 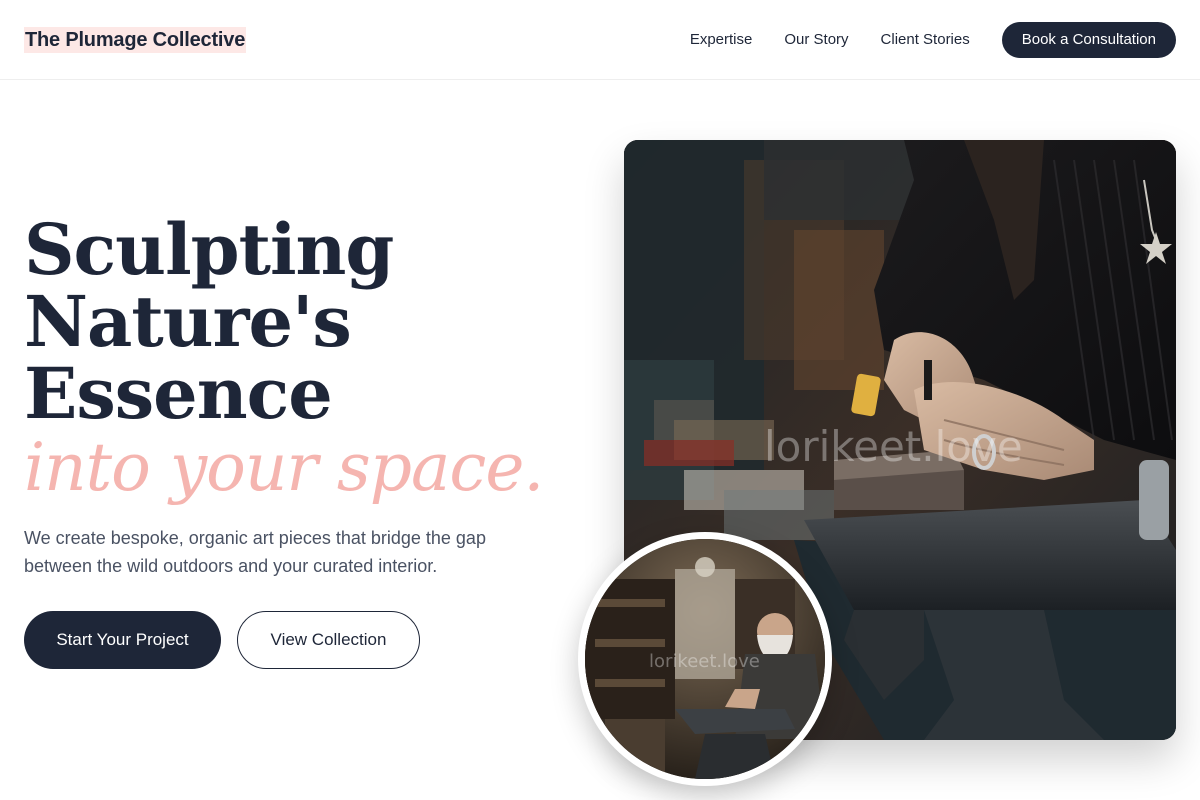 I want to click on hero-accent-text: into your space., so click(x=284, y=467).